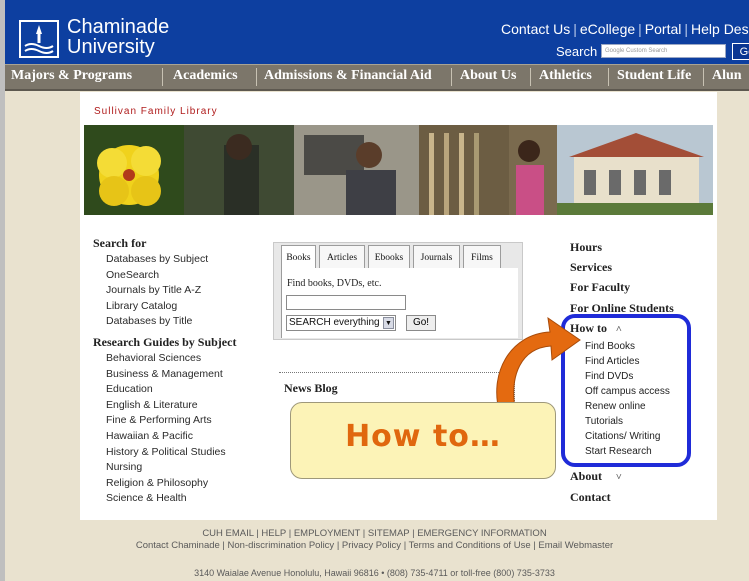 The image size is (749, 581). Describe the element at coordinates (591, 267) in the screenshot. I see `link-services: Services` at that location.